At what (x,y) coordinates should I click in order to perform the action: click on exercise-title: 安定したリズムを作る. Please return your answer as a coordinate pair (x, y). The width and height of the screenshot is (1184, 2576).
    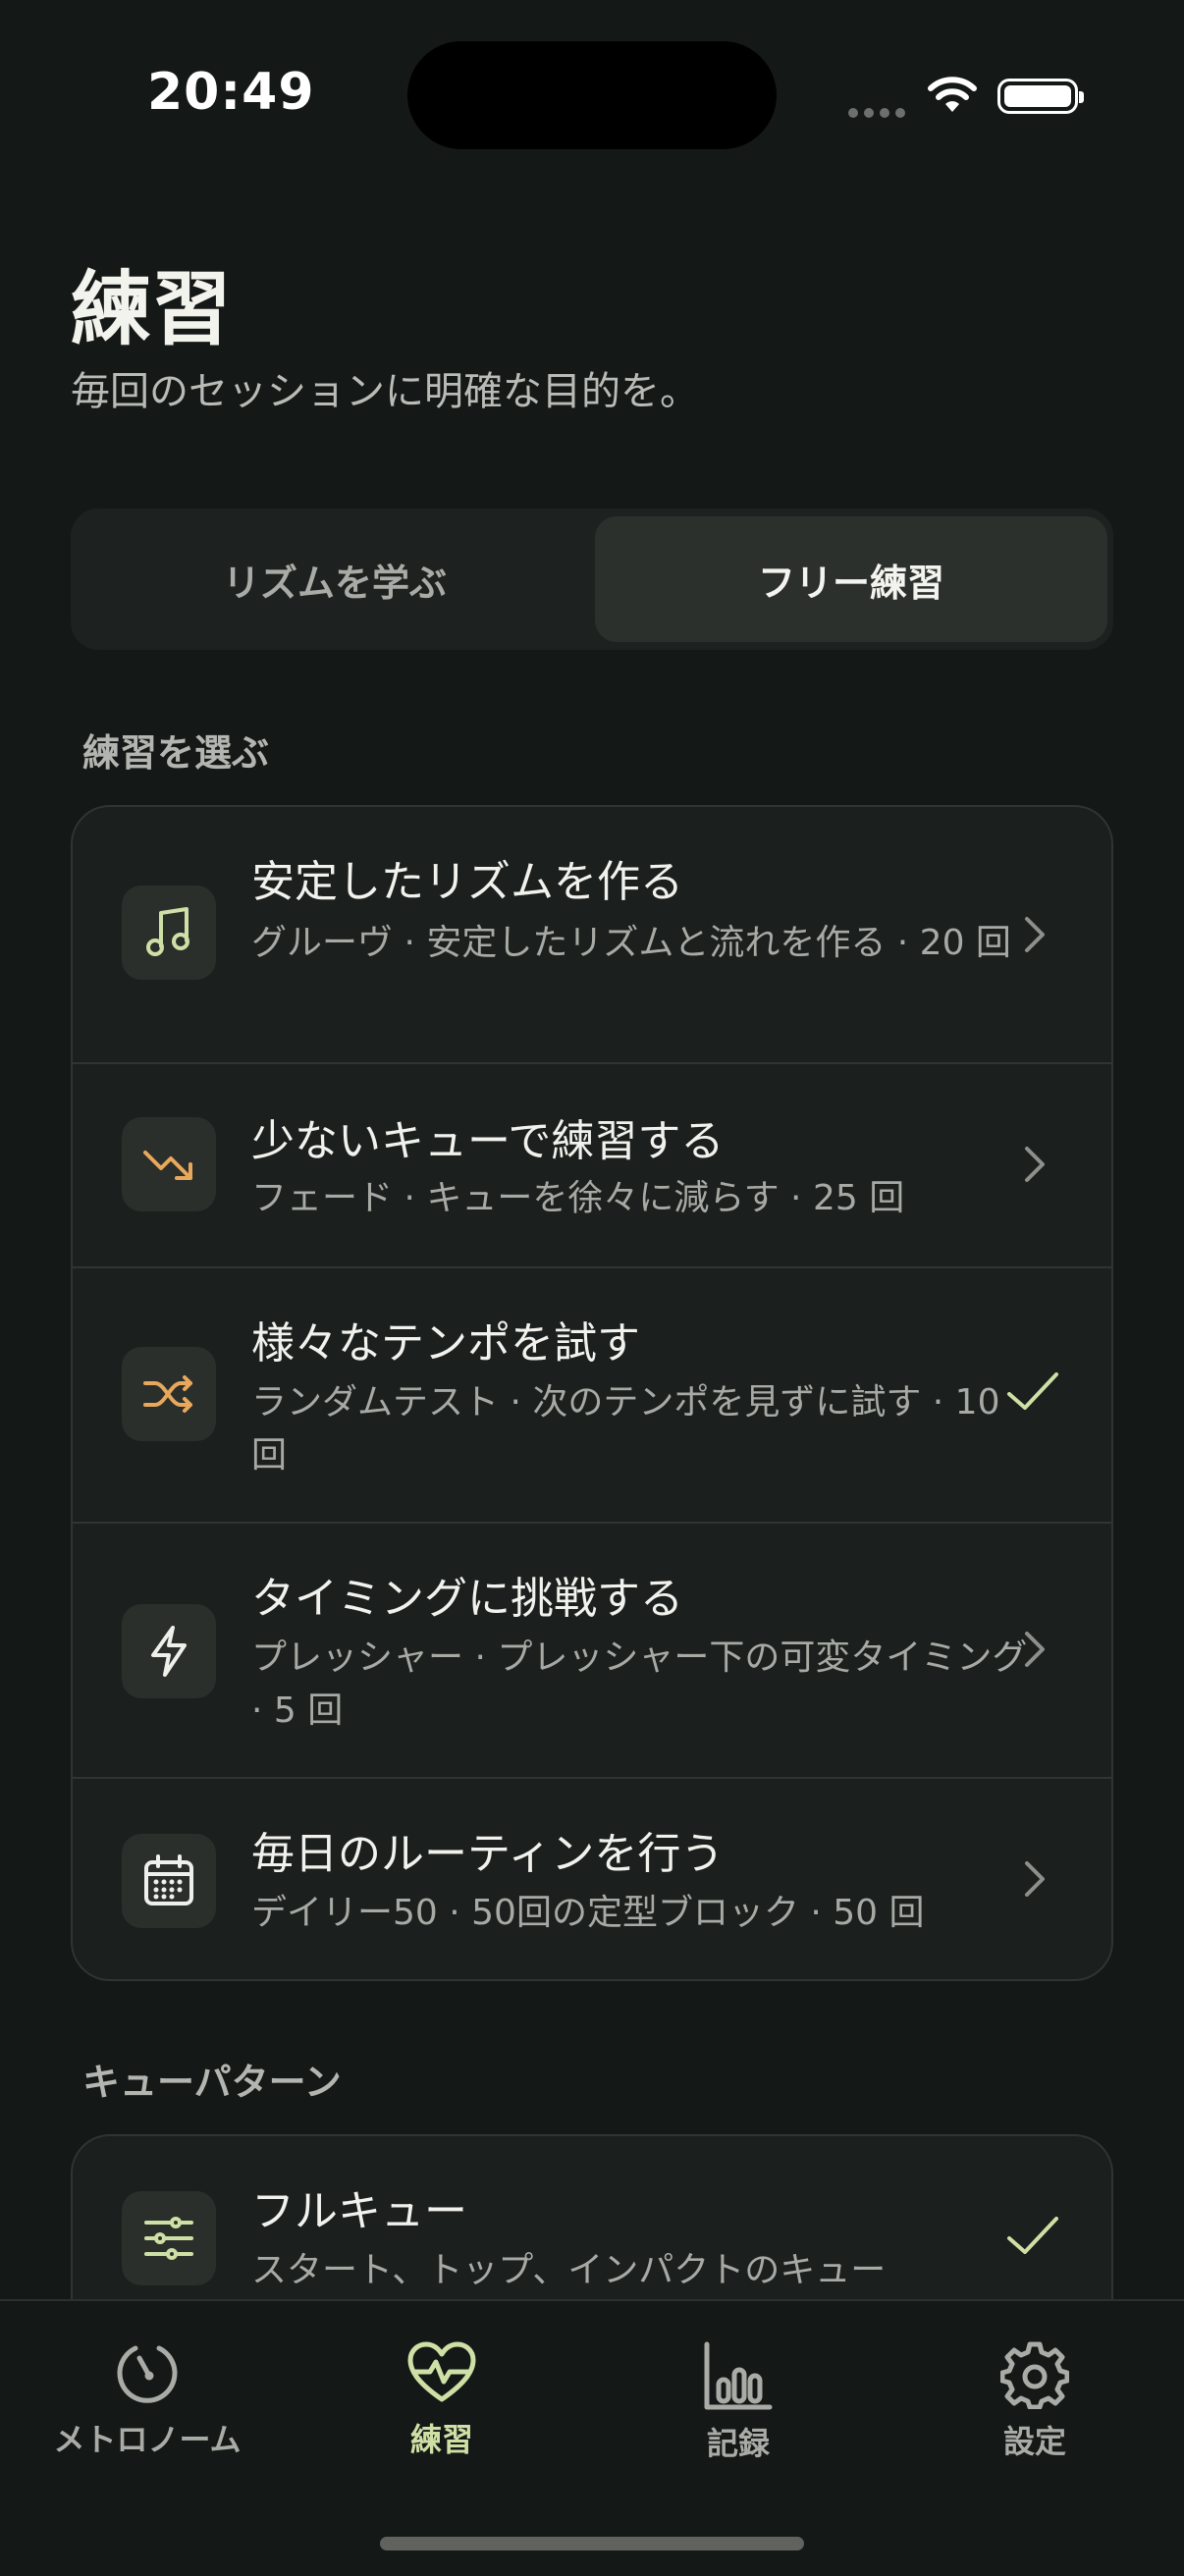
    Looking at the image, I should click on (467, 882).